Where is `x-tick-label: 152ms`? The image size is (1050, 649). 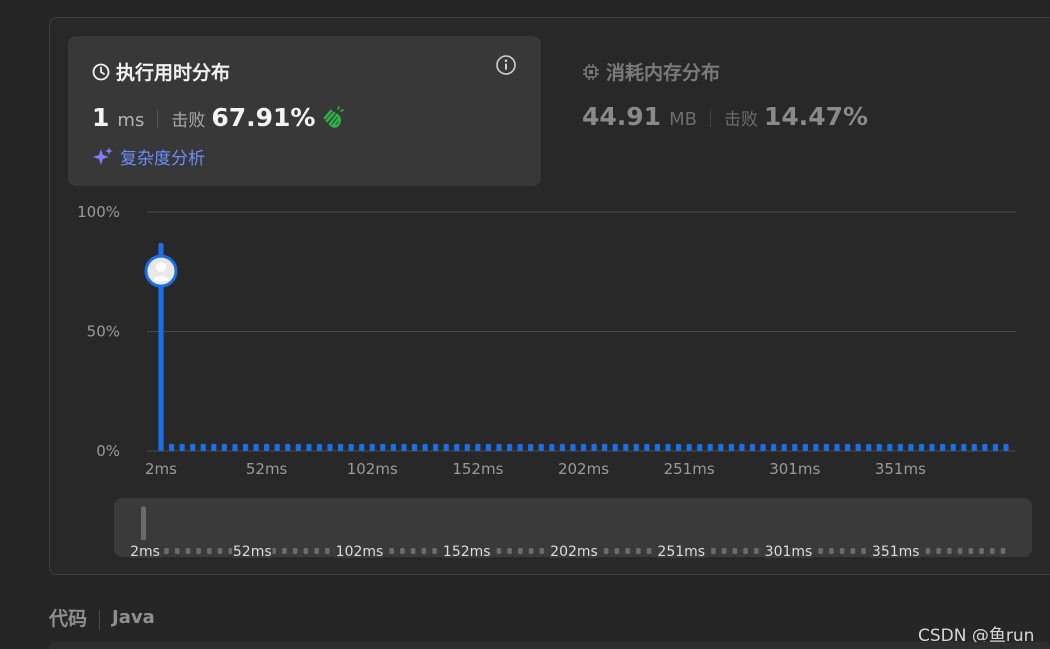 x-tick-label: 152ms is located at coordinates (477, 469).